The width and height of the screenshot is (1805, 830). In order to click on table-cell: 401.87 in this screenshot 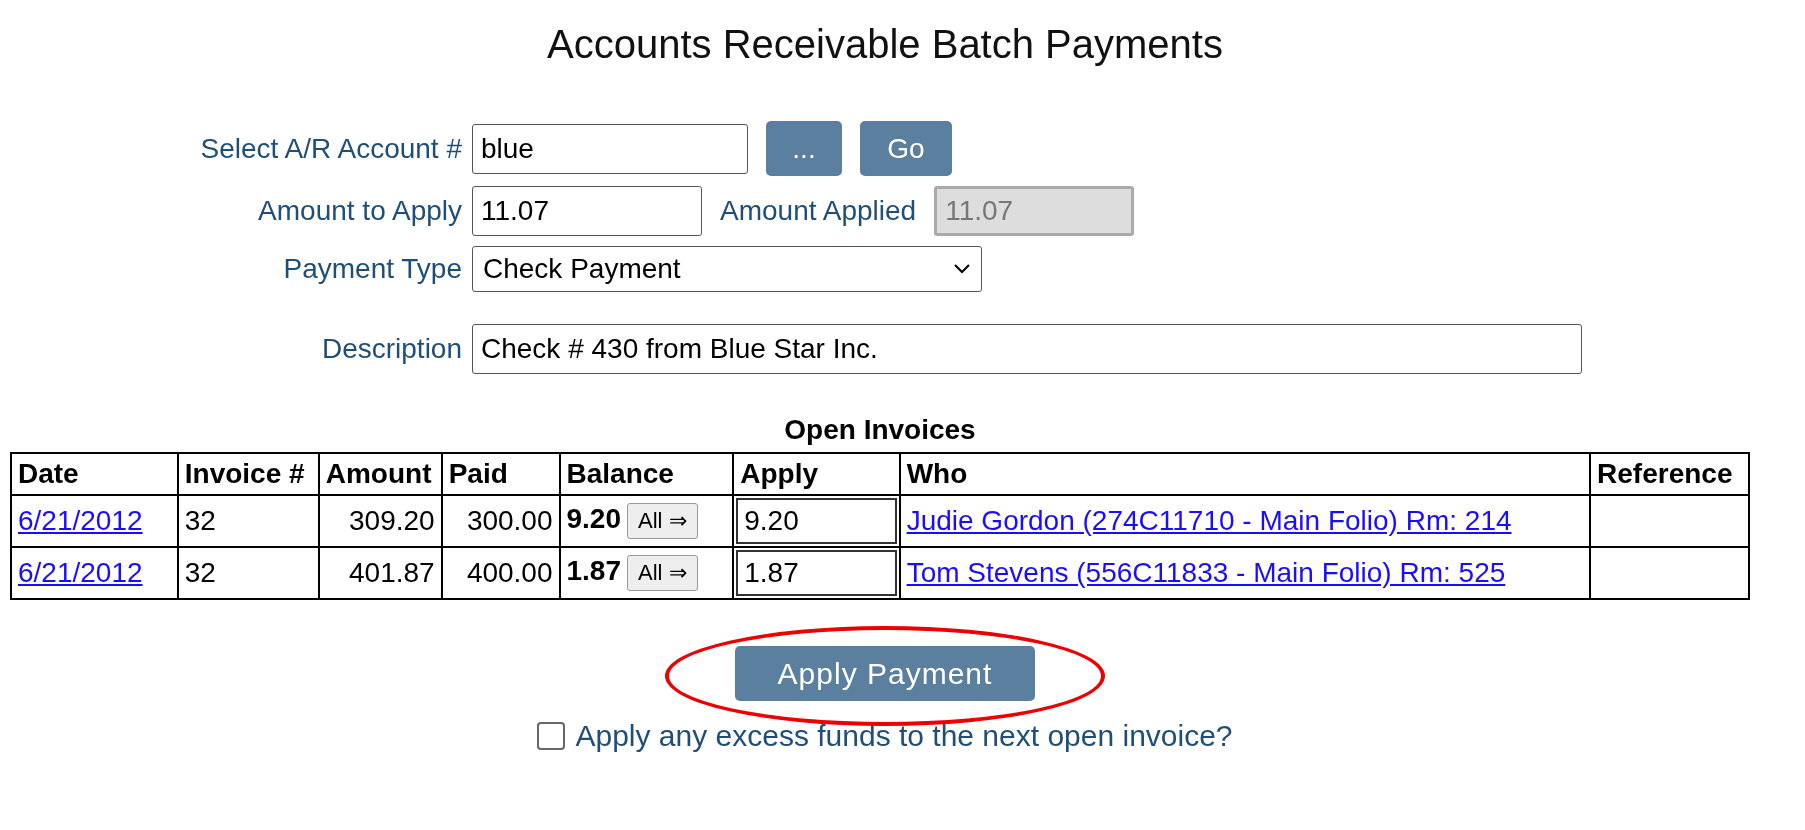, I will do `click(380, 573)`.